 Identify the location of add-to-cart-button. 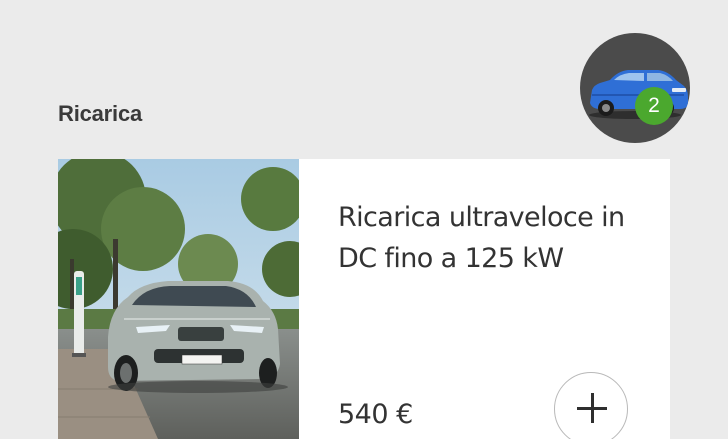
(591, 405).